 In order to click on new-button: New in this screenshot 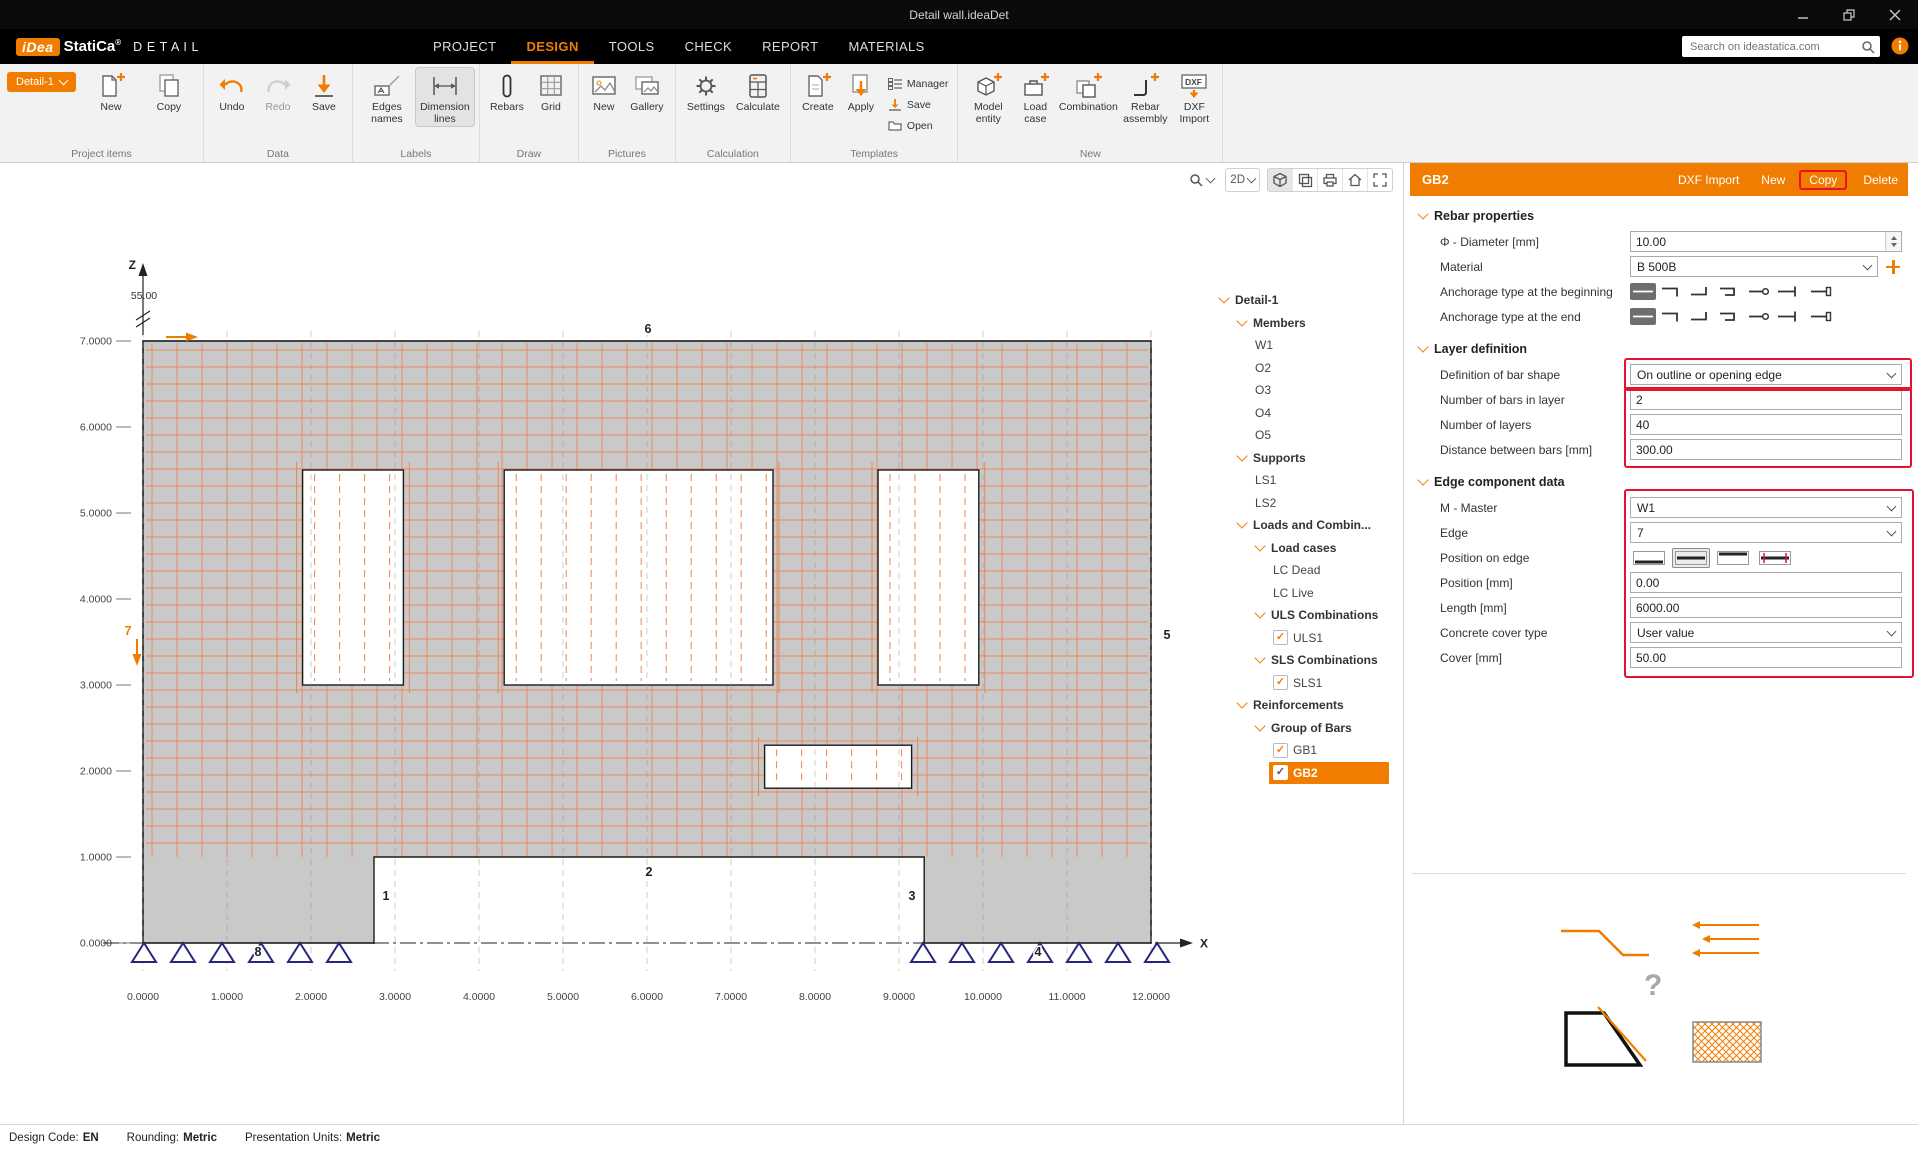, I will do `click(1773, 180)`.